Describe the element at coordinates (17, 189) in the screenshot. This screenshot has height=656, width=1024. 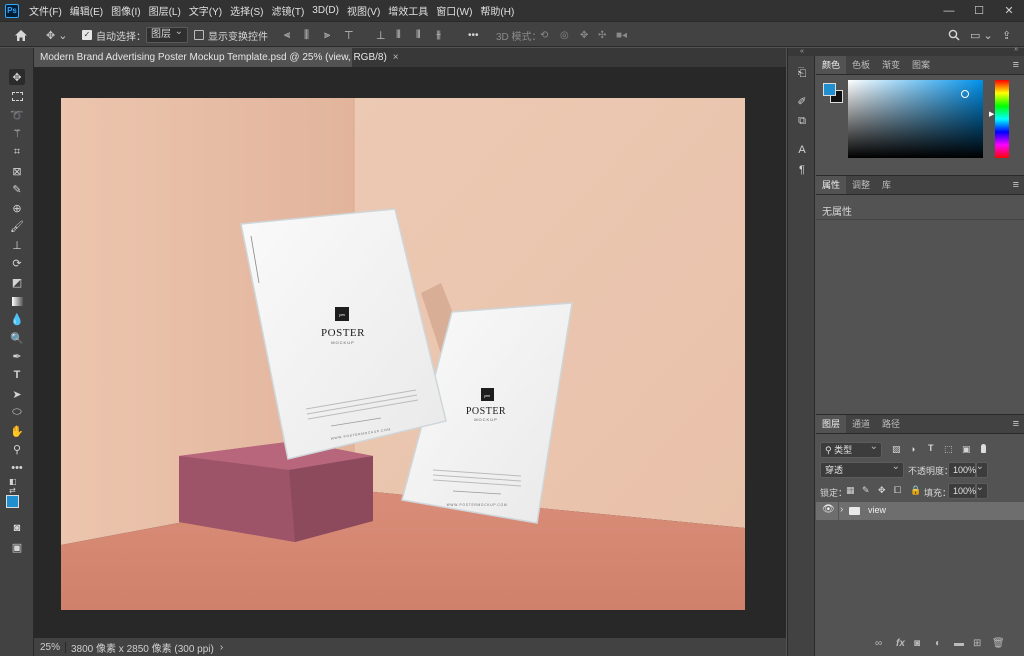
I see `eyedropper-tool-icon: ✎` at that location.